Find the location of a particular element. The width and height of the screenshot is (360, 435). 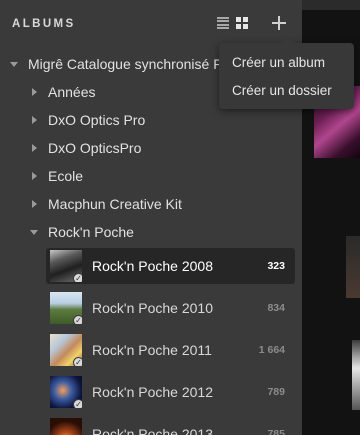

album-count: 834 is located at coordinates (276, 308).